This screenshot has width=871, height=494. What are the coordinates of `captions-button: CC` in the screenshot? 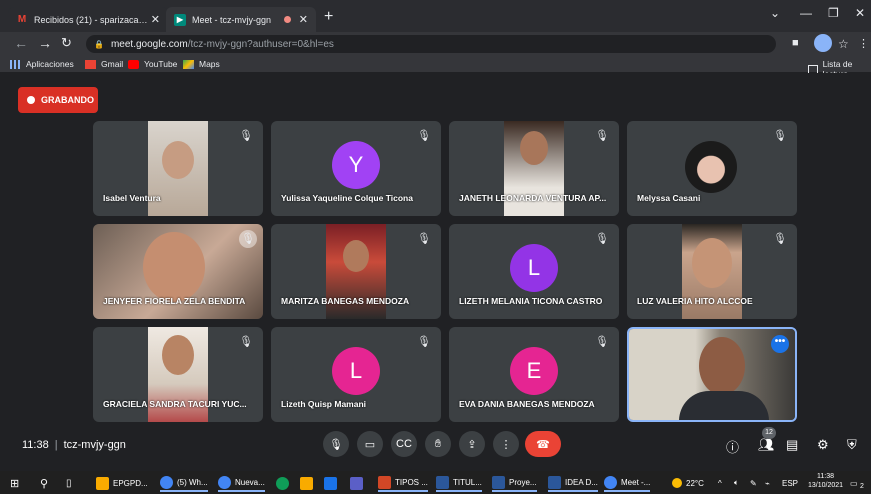 It's located at (404, 444).